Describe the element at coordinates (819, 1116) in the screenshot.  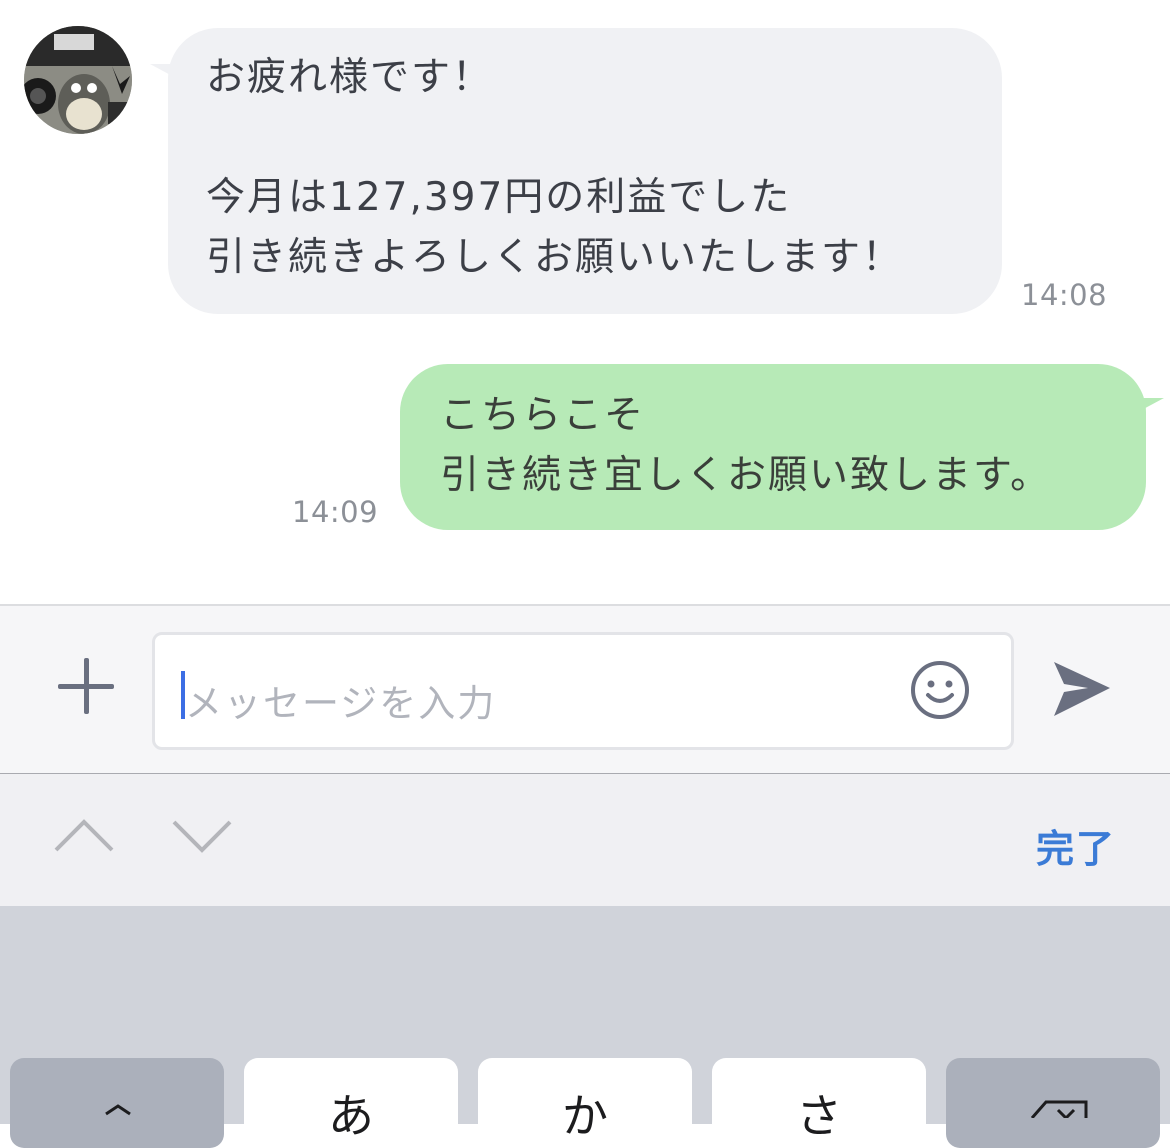
I see `key-label: さ` at that location.